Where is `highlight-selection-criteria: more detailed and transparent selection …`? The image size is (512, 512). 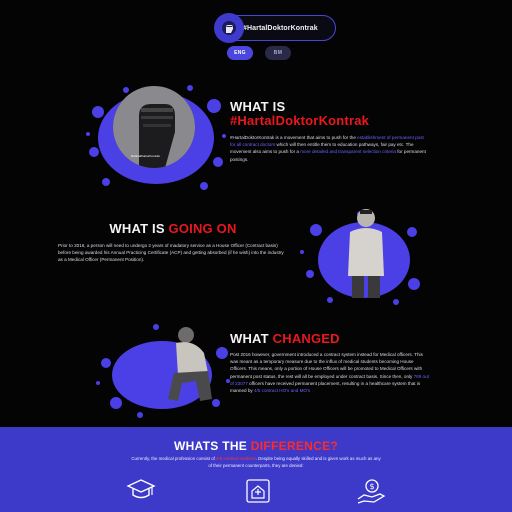
highlight-selection-criteria: more detailed and transparent selection … is located at coordinates (348, 152).